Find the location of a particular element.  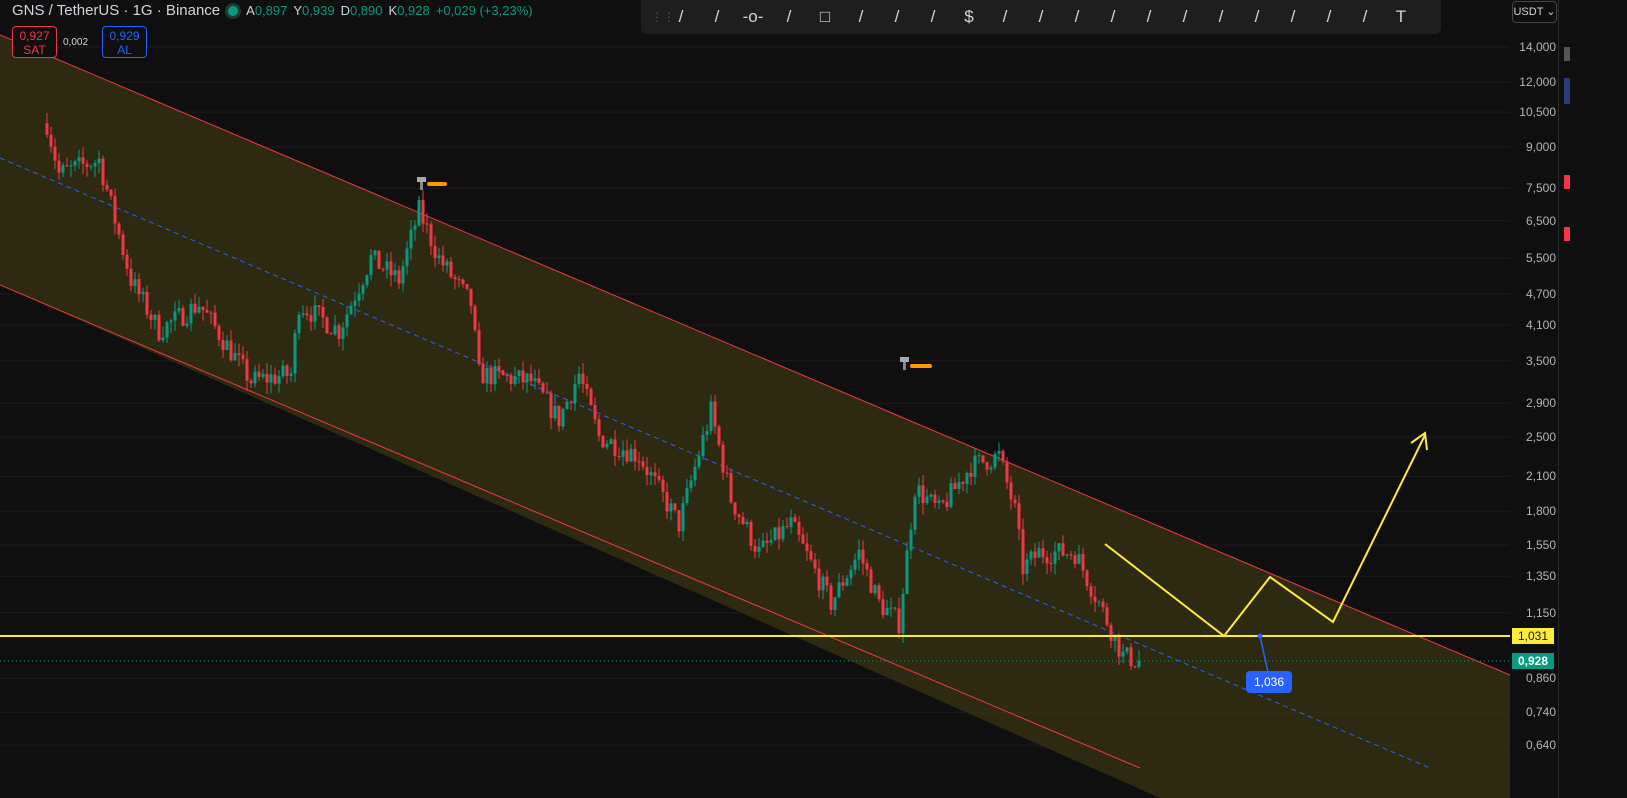

horizontal-ray-icon: -o- is located at coordinates (753, 17).